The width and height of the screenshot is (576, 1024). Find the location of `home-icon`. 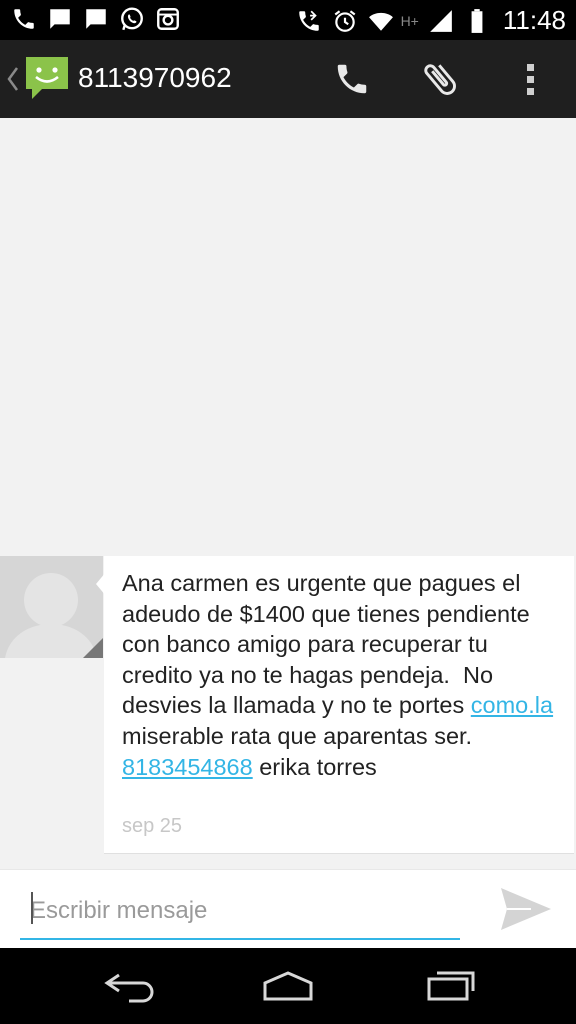

home-icon is located at coordinates (288, 986).